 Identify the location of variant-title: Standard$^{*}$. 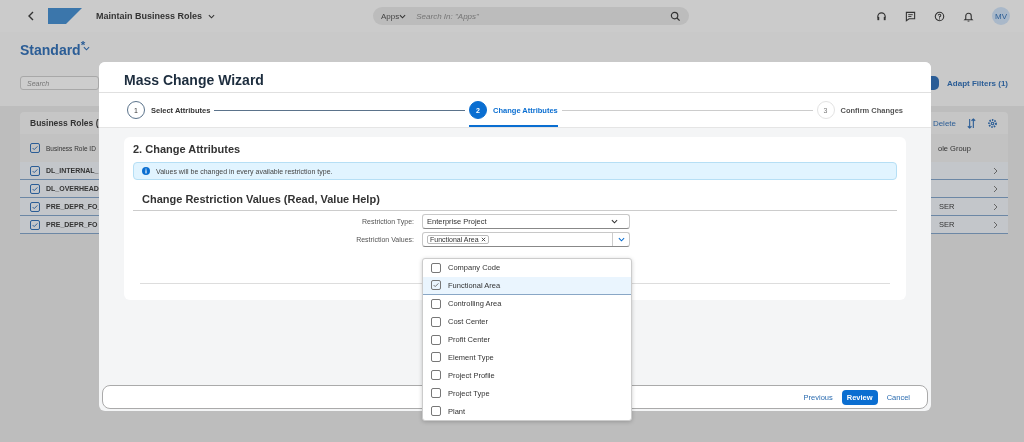
(53, 48).